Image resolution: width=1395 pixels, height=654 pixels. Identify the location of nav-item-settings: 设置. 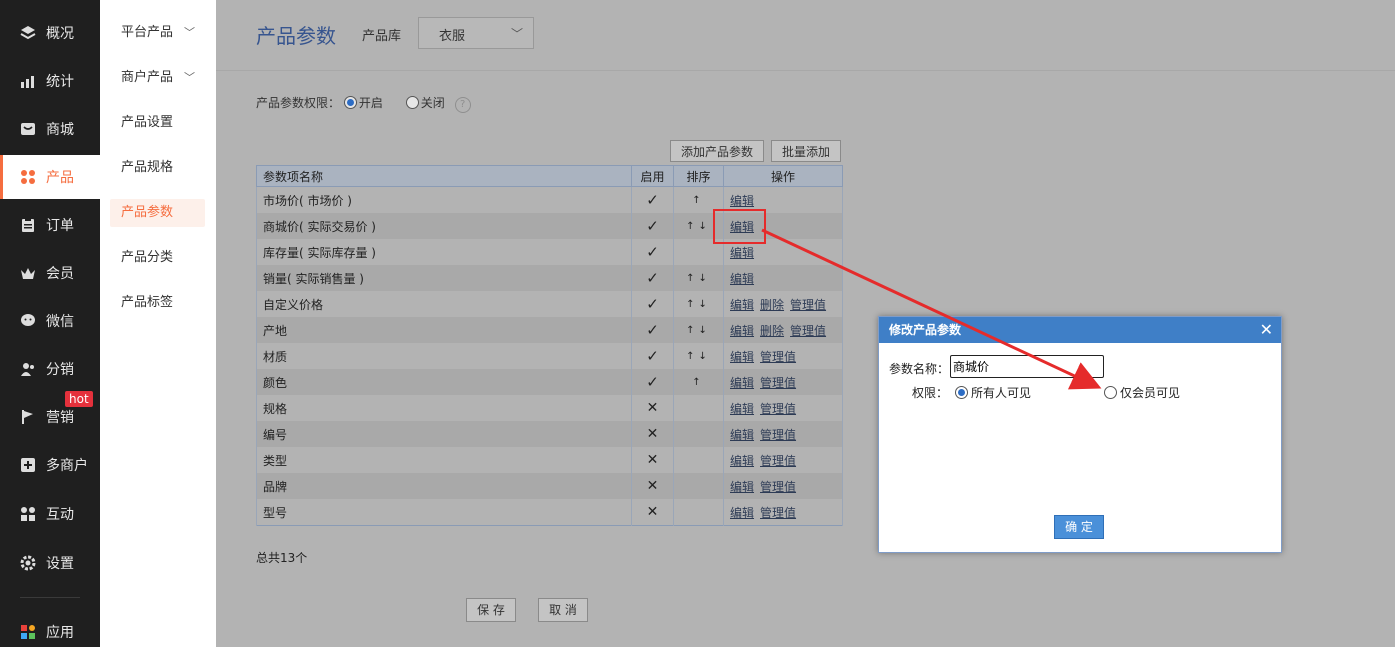
(50, 563).